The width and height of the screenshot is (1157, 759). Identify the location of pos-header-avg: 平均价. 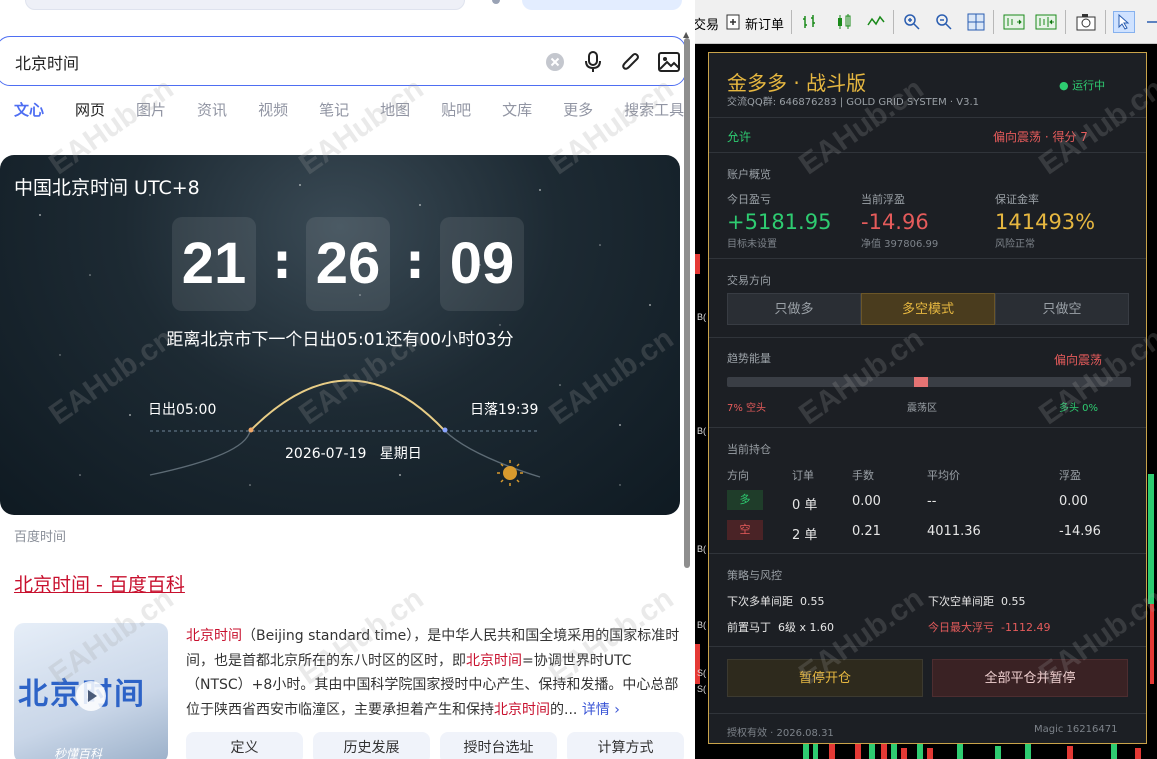
(943, 475).